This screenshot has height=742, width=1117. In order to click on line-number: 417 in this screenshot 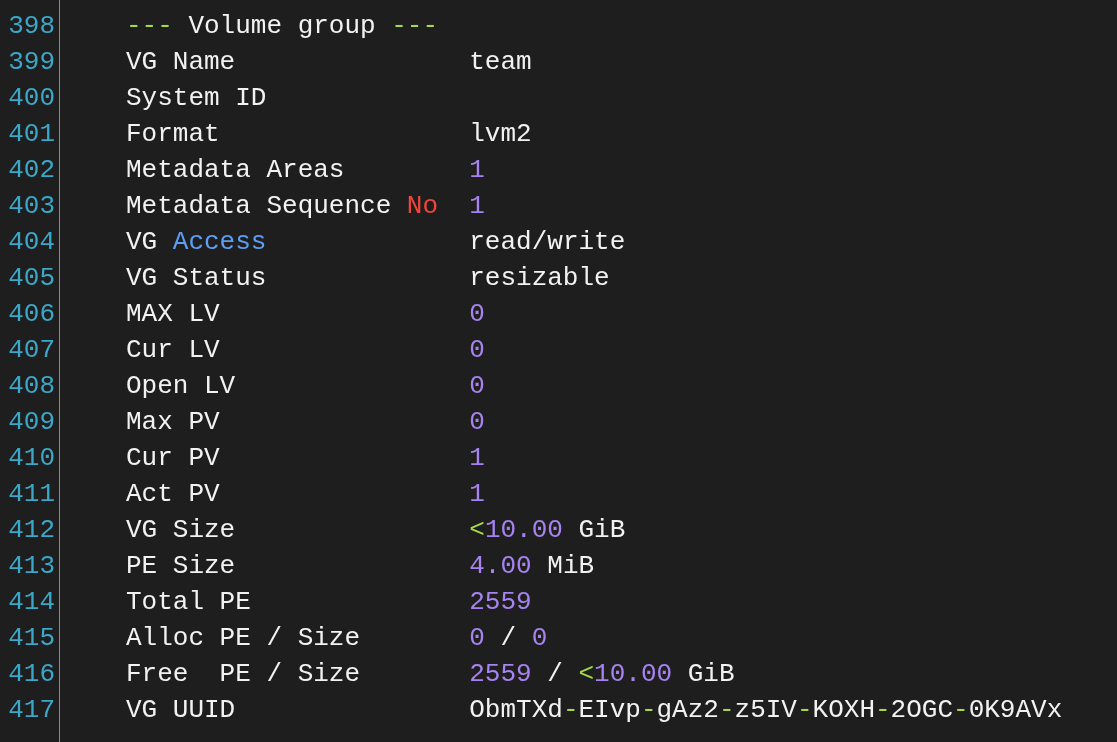, I will do `click(31, 710)`.